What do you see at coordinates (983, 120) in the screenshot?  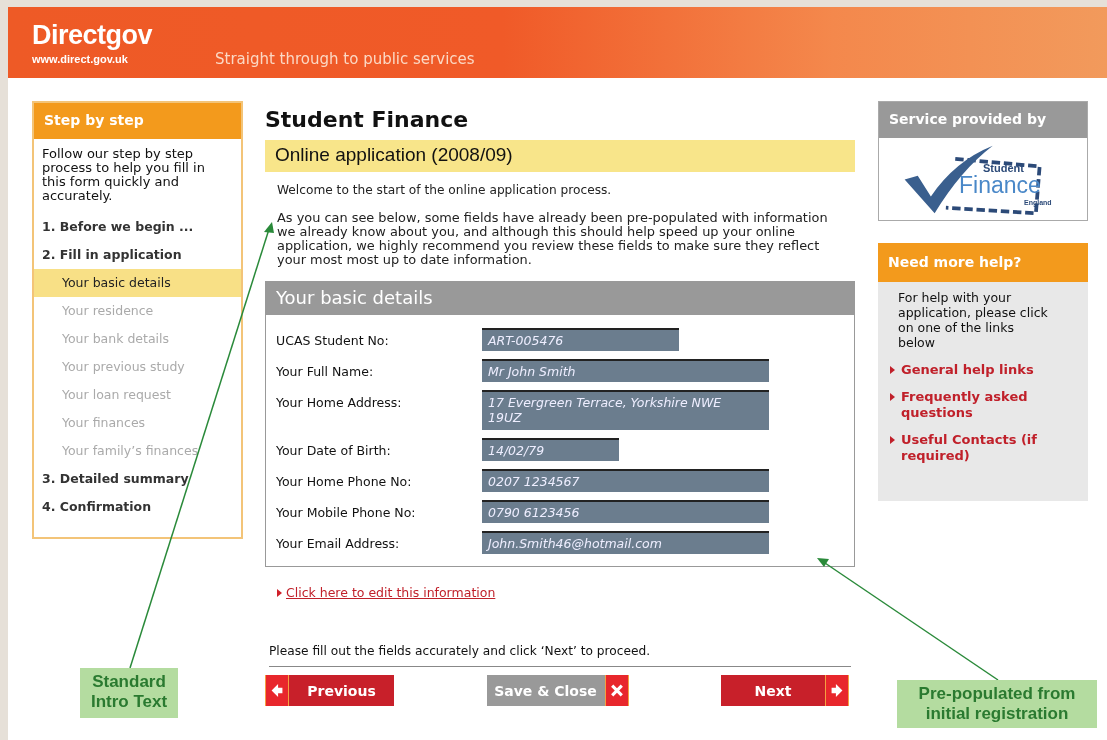 I see `panel-title: Service provided by` at bounding box center [983, 120].